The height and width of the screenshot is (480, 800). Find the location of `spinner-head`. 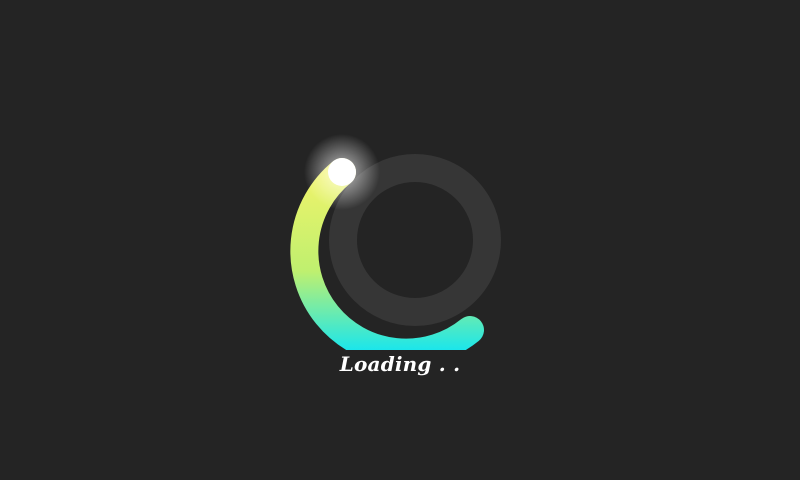

spinner-head is located at coordinates (342, 172).